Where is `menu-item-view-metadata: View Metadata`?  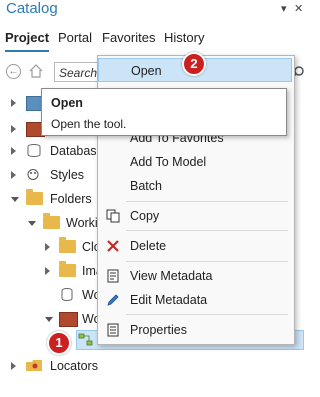
menu-item-view-metadata: View Metadata is located at coordinates (195, 276).